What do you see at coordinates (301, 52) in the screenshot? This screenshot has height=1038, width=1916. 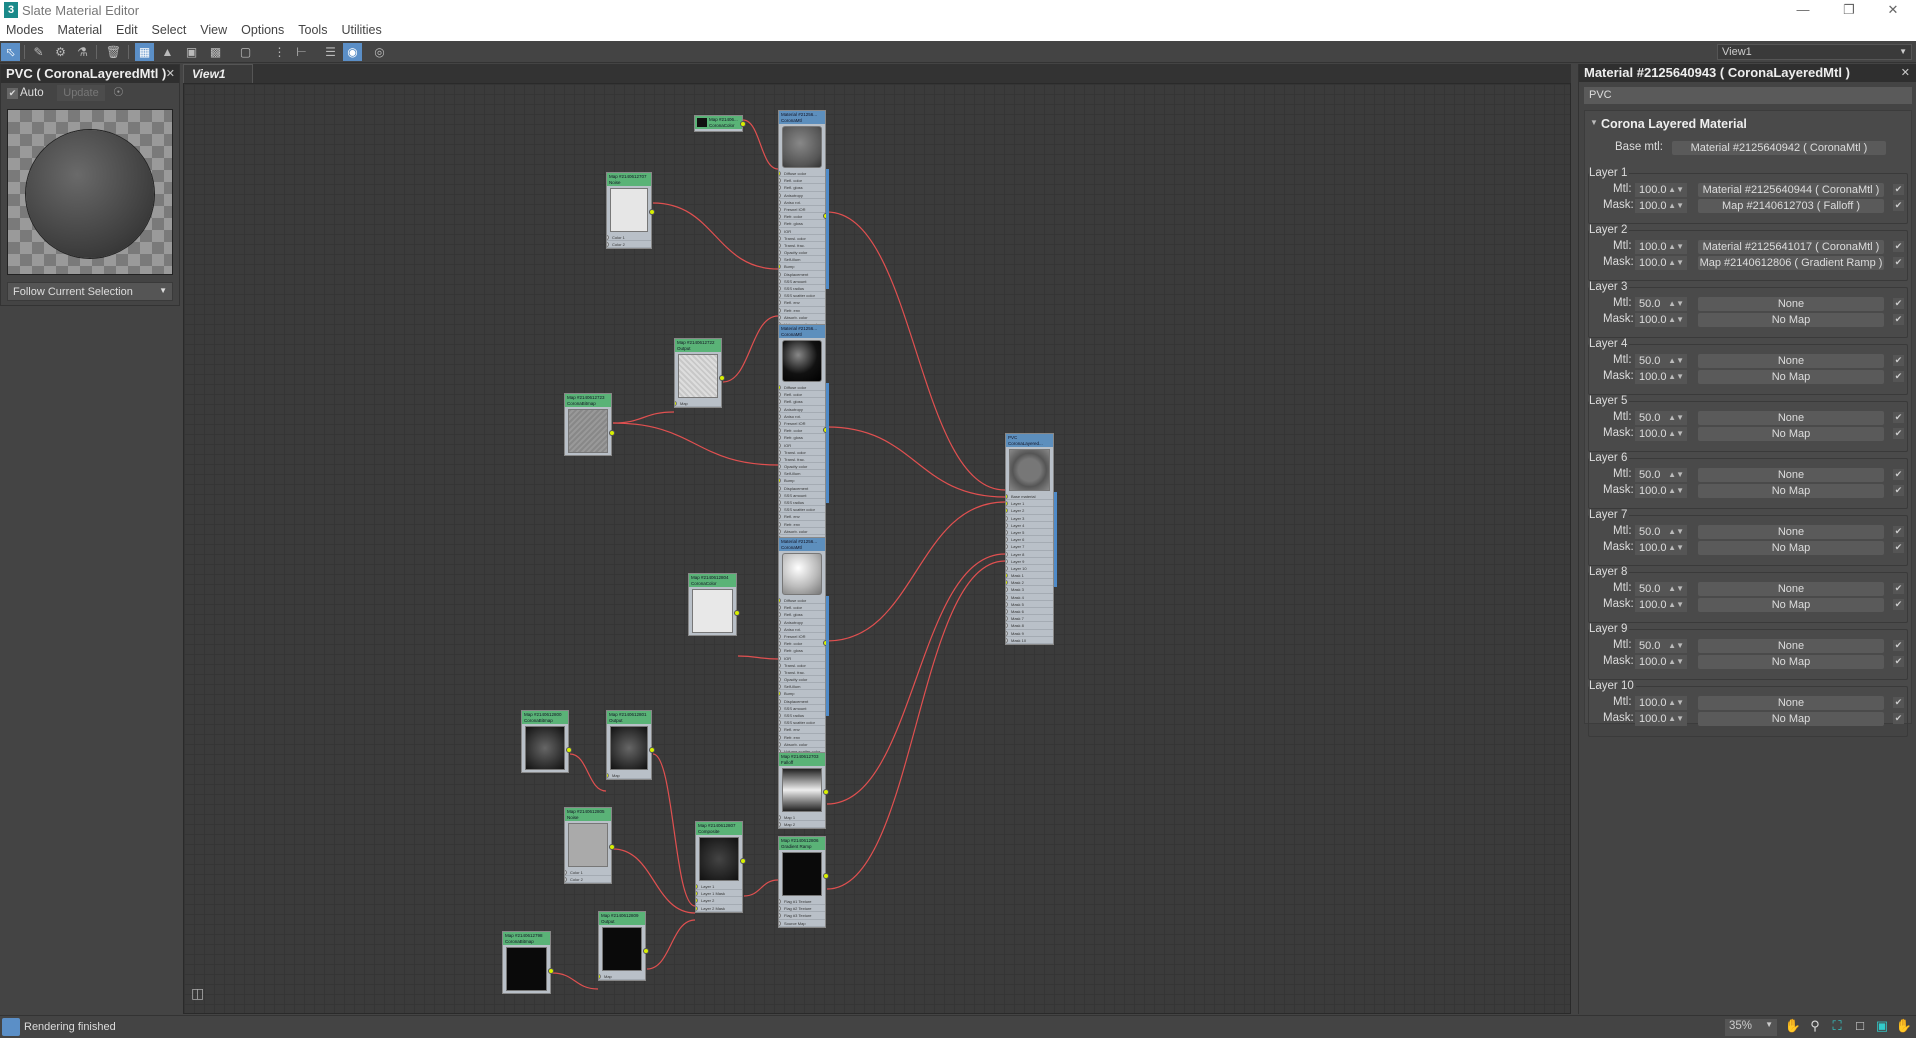 I see `layout-children-icon: ⊢` at bounding box center [301, 52].